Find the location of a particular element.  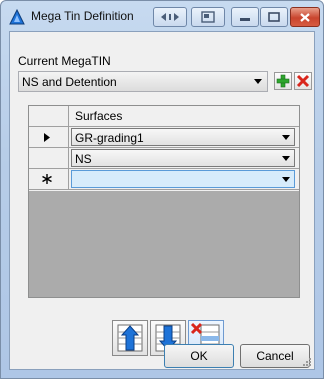

plus-icon is located at coordinates (283, 81).